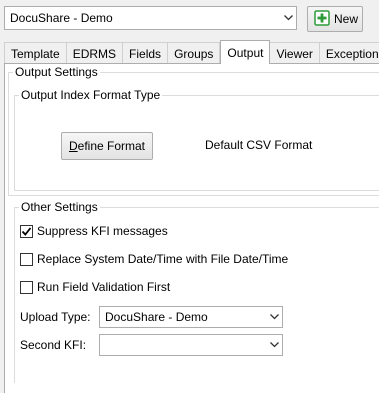 This screenshot has width=379, height=393. I want to click on output-settings-legend: Output Settings, so click(56, 72).